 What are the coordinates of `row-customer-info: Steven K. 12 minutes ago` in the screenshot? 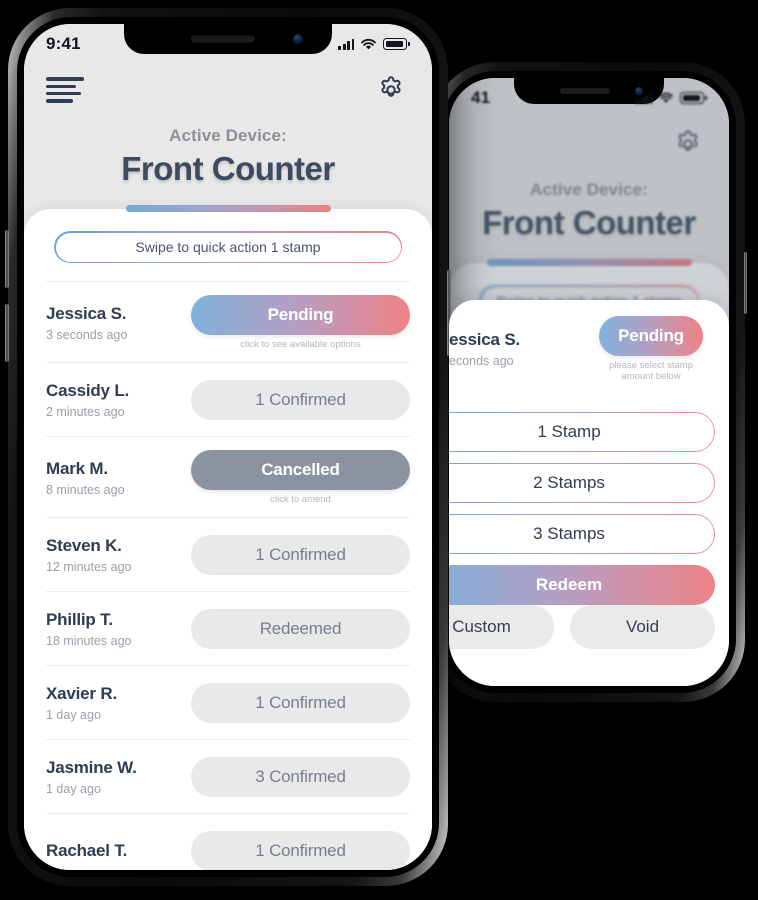 It's located at (113, 555).